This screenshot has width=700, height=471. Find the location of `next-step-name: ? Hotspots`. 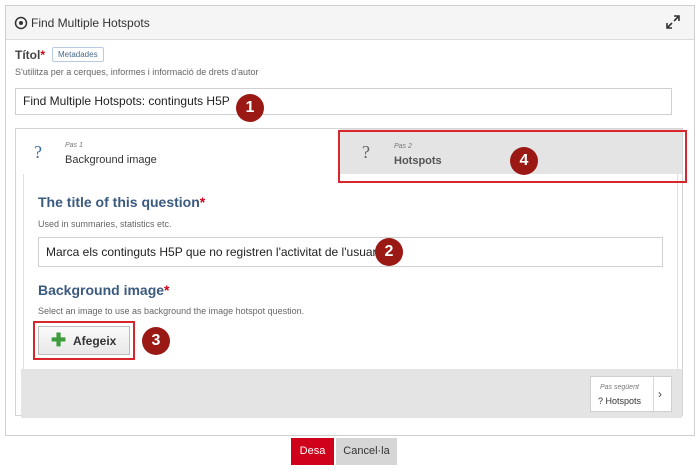

next-step-name: ? Hotspots is located at coordinates (620, 401).